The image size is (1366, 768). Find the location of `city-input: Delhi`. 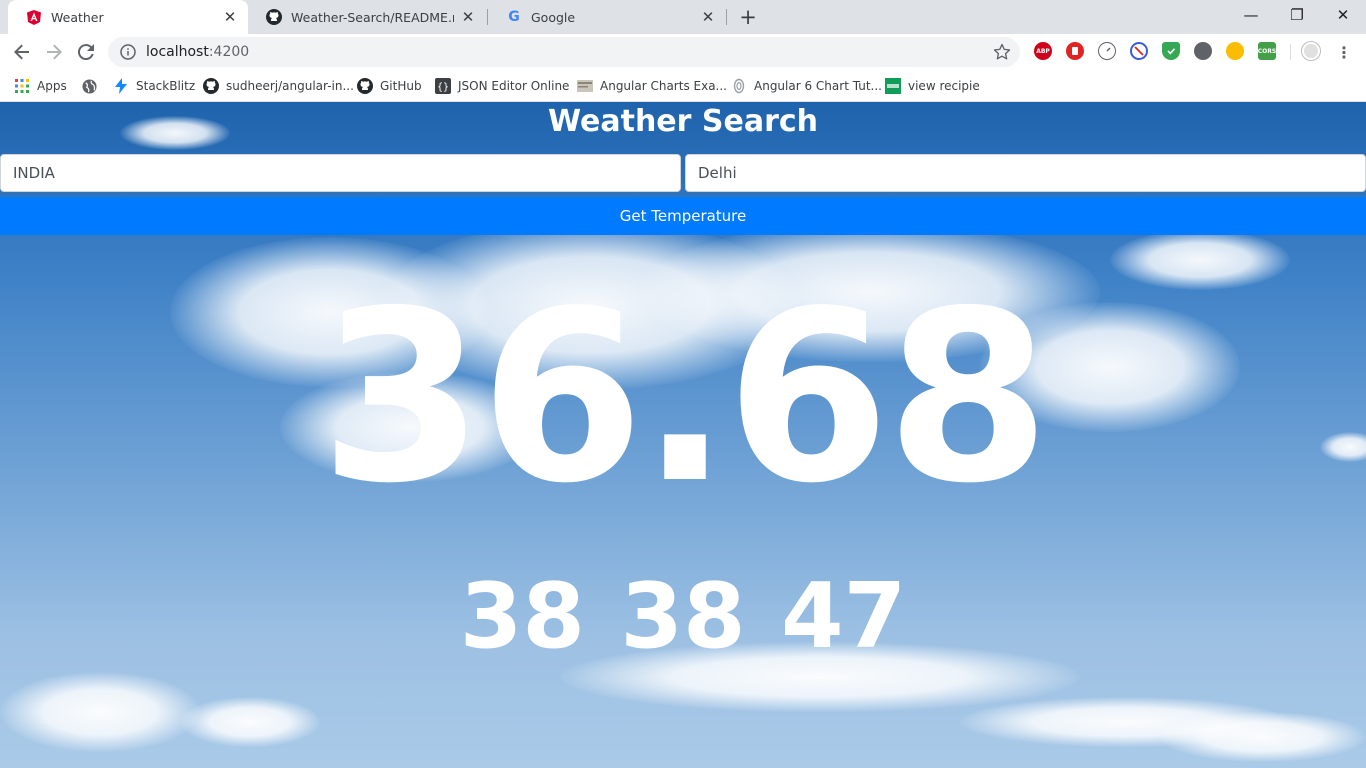

city-input: Delhi is located at coordinates (1025, 173).